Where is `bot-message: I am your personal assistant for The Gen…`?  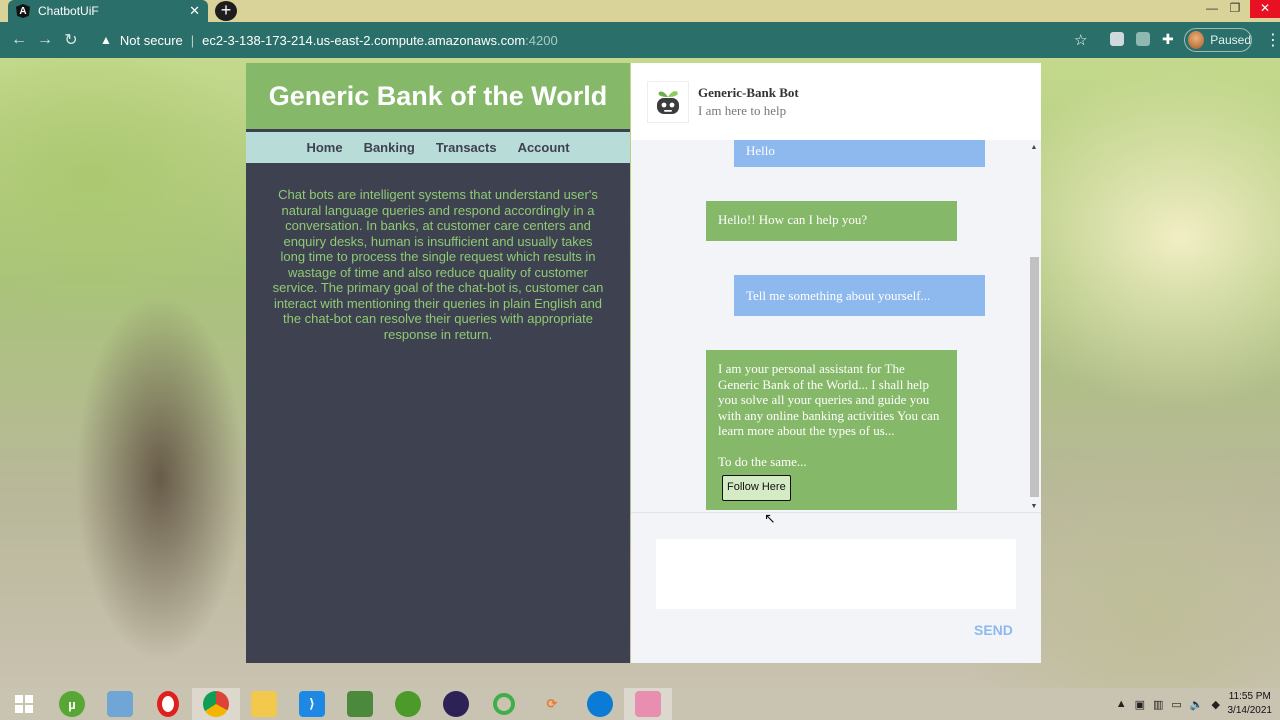 bot-message: I am your personal assistant for The Gen… is located at coordinates (831, 430).